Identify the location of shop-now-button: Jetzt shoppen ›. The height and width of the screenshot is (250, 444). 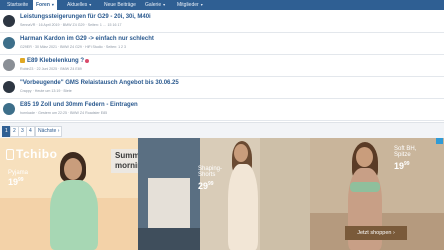
(376, 233).